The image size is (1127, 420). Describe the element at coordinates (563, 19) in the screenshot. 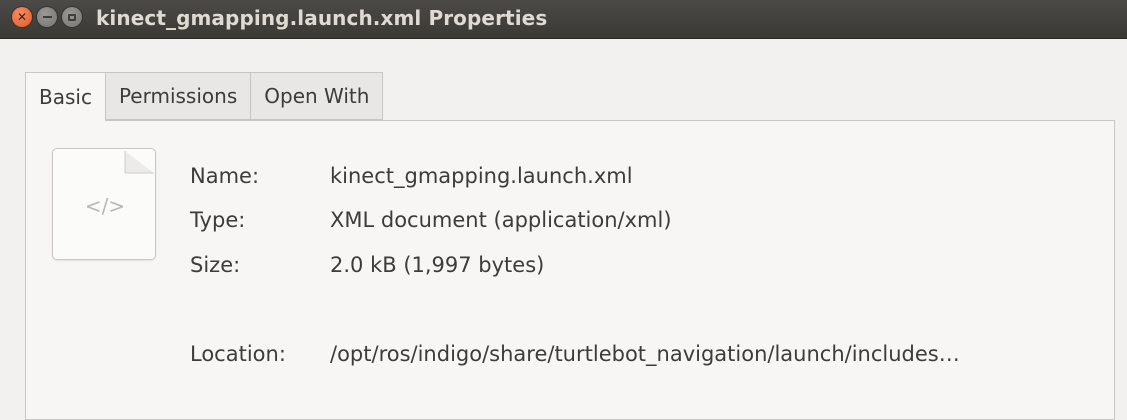

I see `title-bar: ✕ kinect_gmapping.launch.xml Properties` at that location.